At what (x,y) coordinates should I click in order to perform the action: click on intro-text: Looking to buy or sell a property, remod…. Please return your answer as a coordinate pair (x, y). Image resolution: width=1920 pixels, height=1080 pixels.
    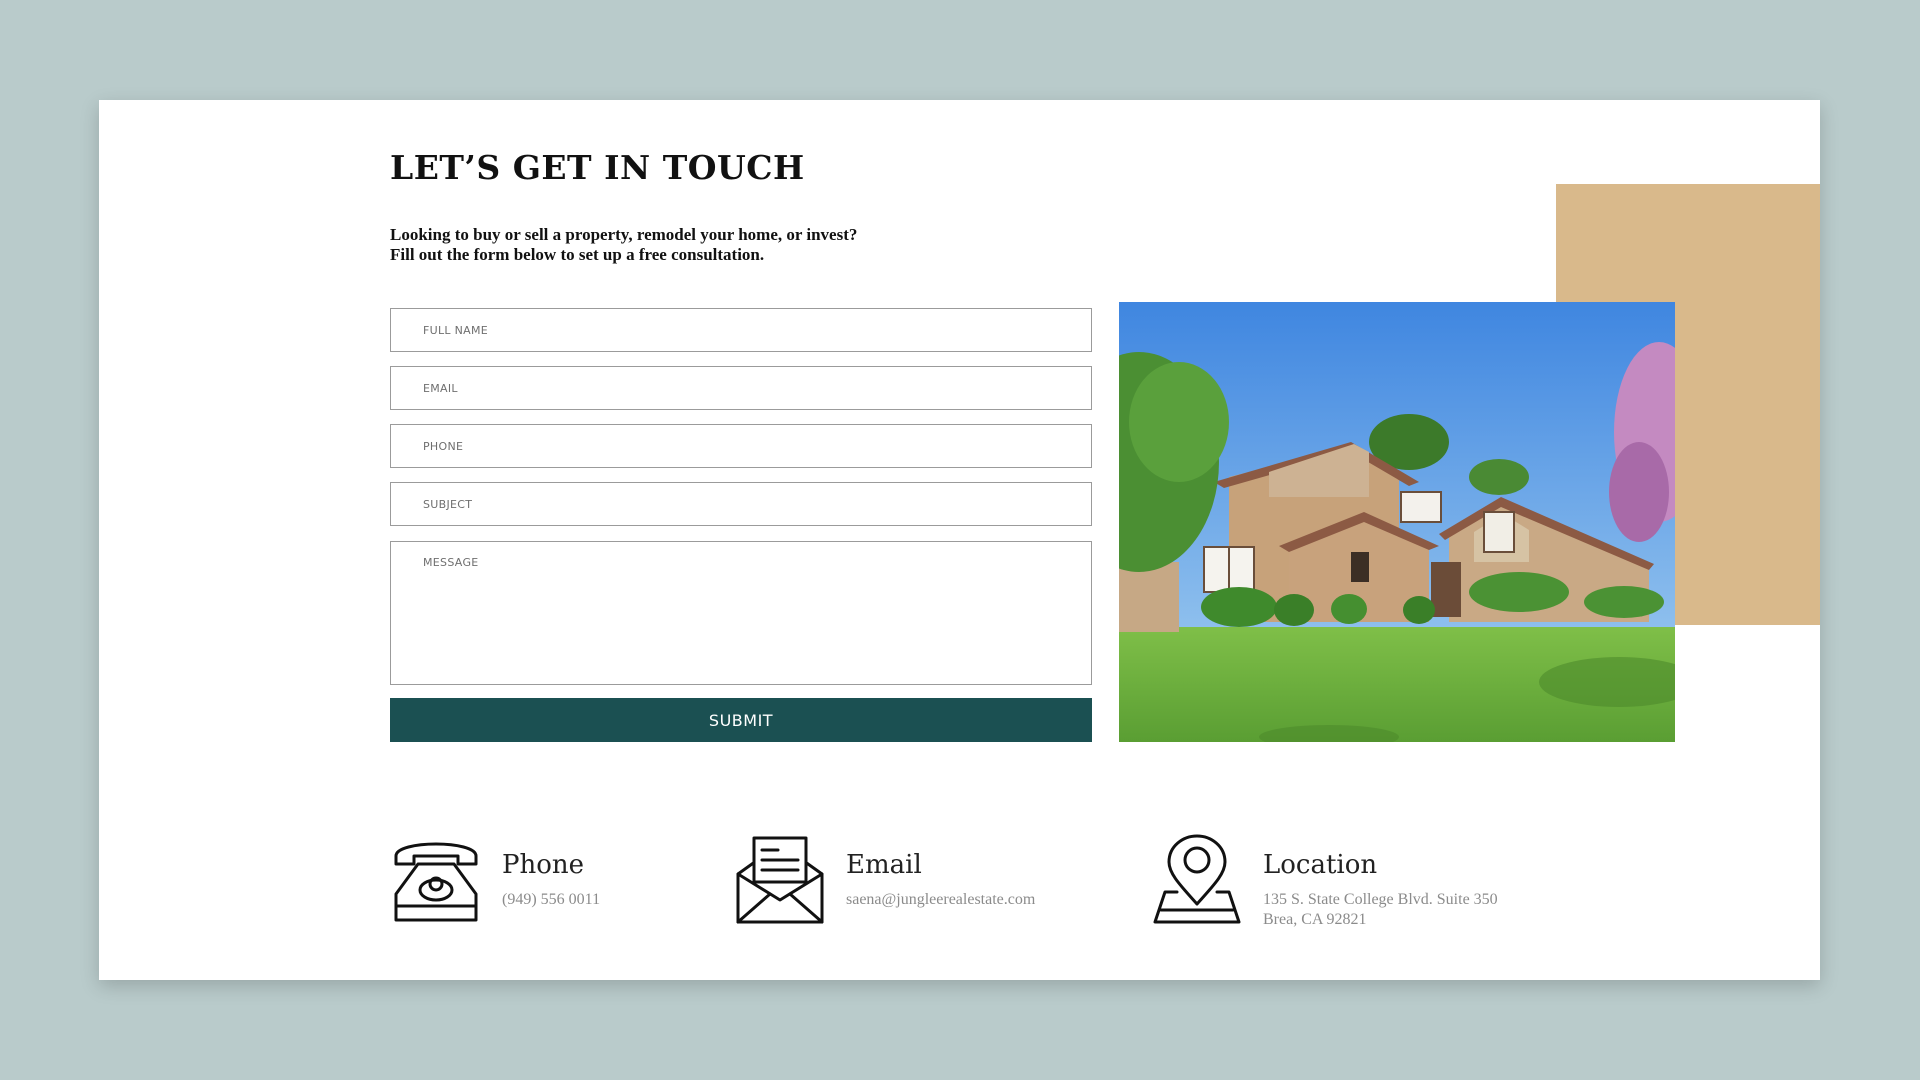
    Looking at the image, I should click on (623, 245).